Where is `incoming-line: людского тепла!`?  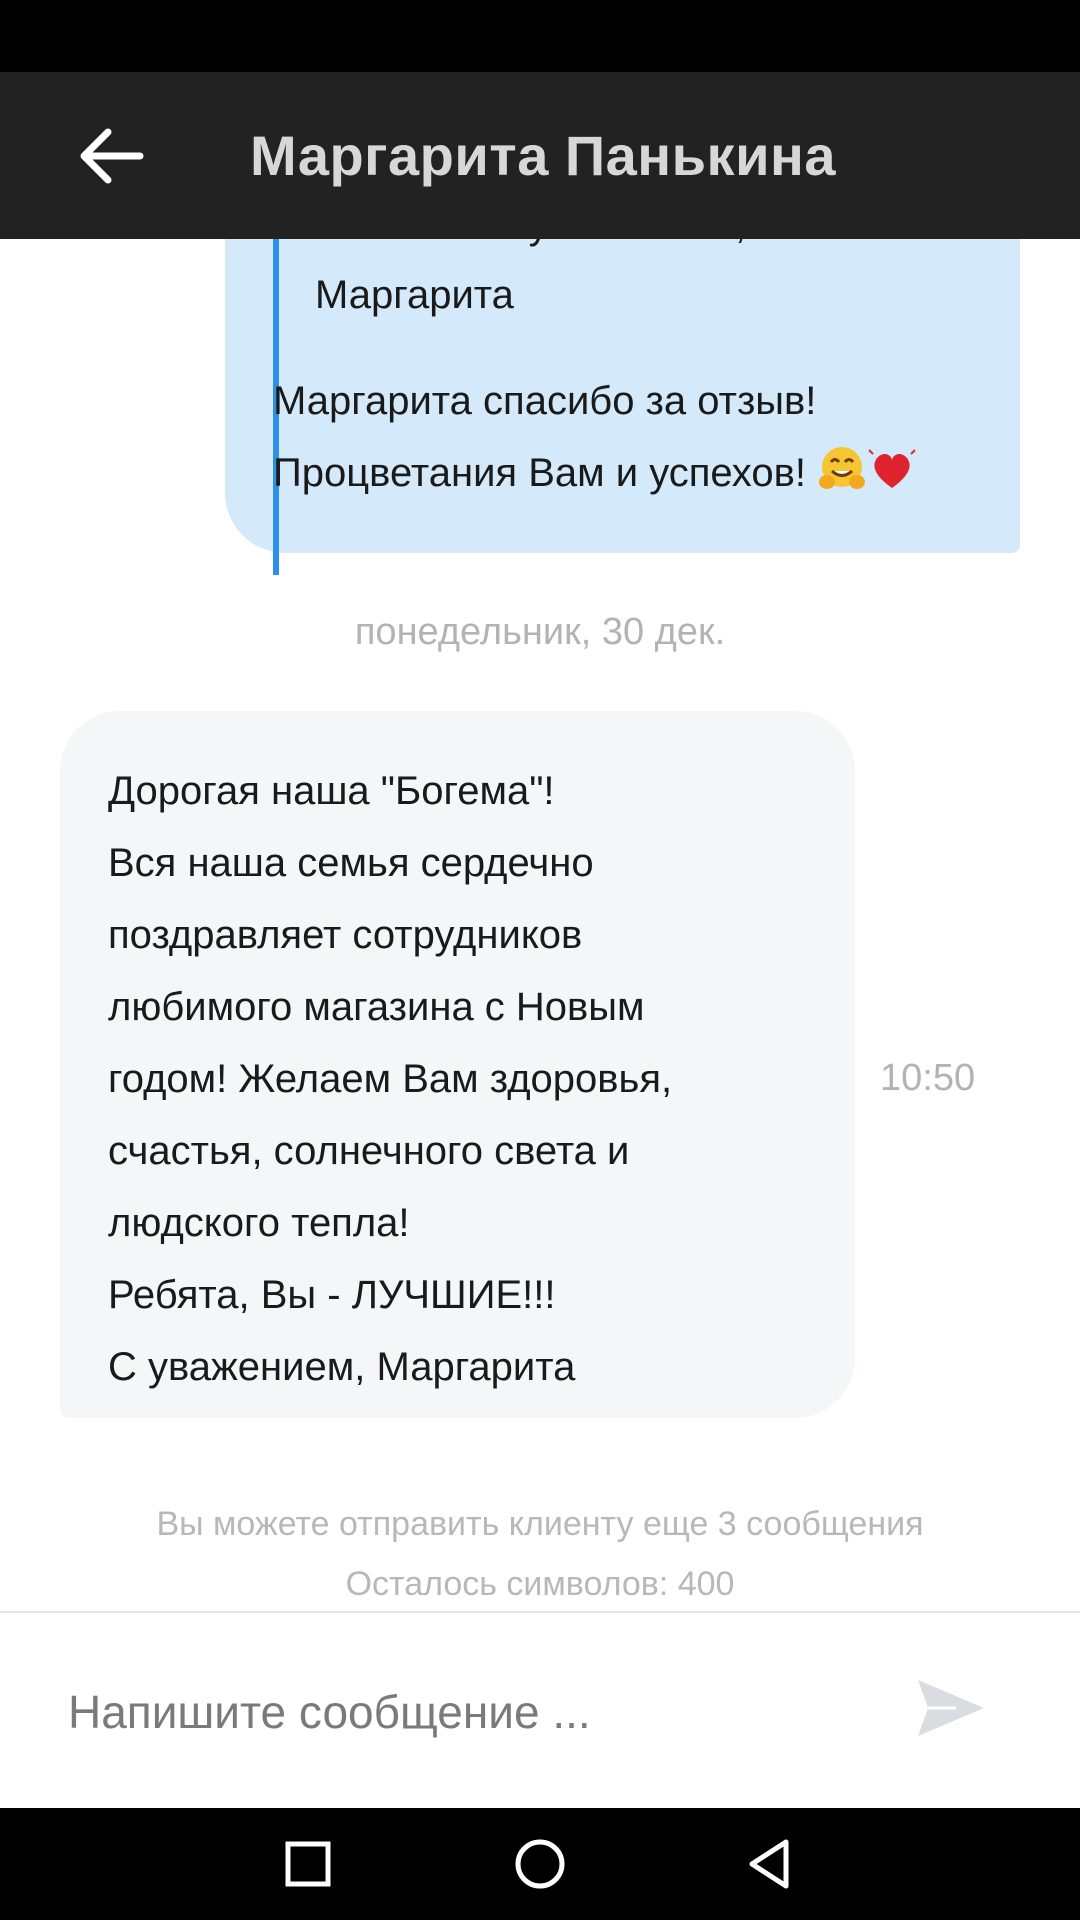
incoming-line: людского тепла! is located at coordinates (259, 1223).